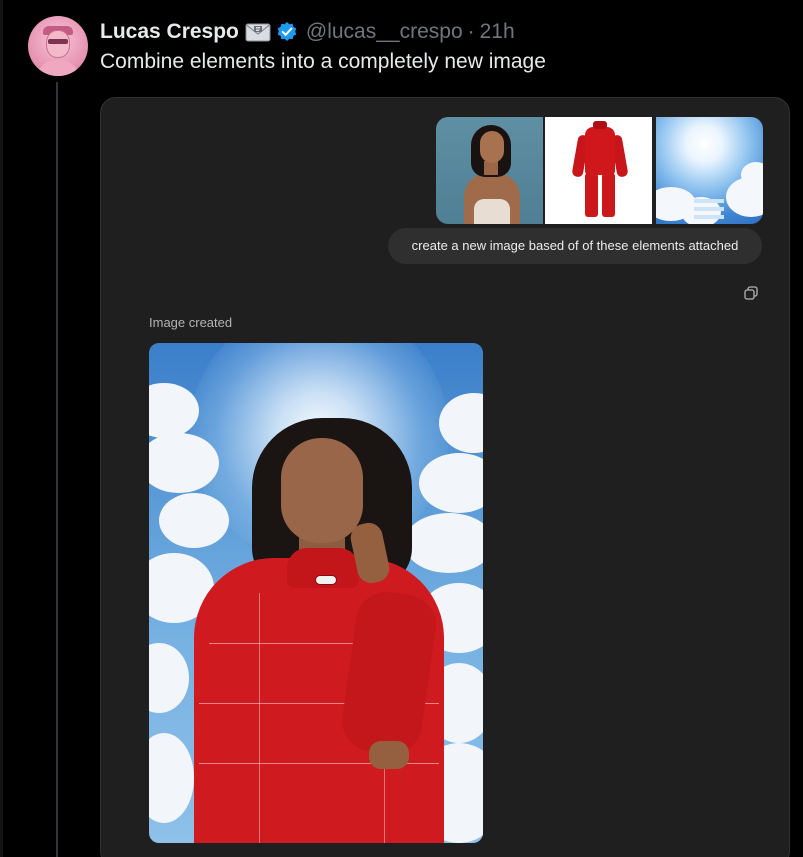  Describe the element at coordinates (57, 469) in the screenshot. I see `thread-line` at that location.